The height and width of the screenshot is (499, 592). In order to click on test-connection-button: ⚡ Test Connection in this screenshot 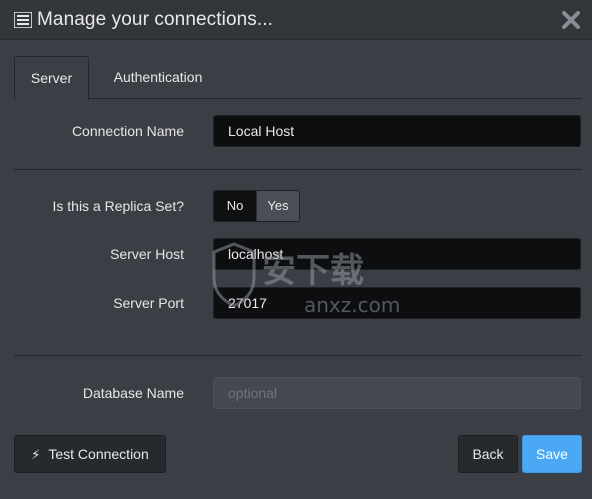, I will do `click(90, 454)`.